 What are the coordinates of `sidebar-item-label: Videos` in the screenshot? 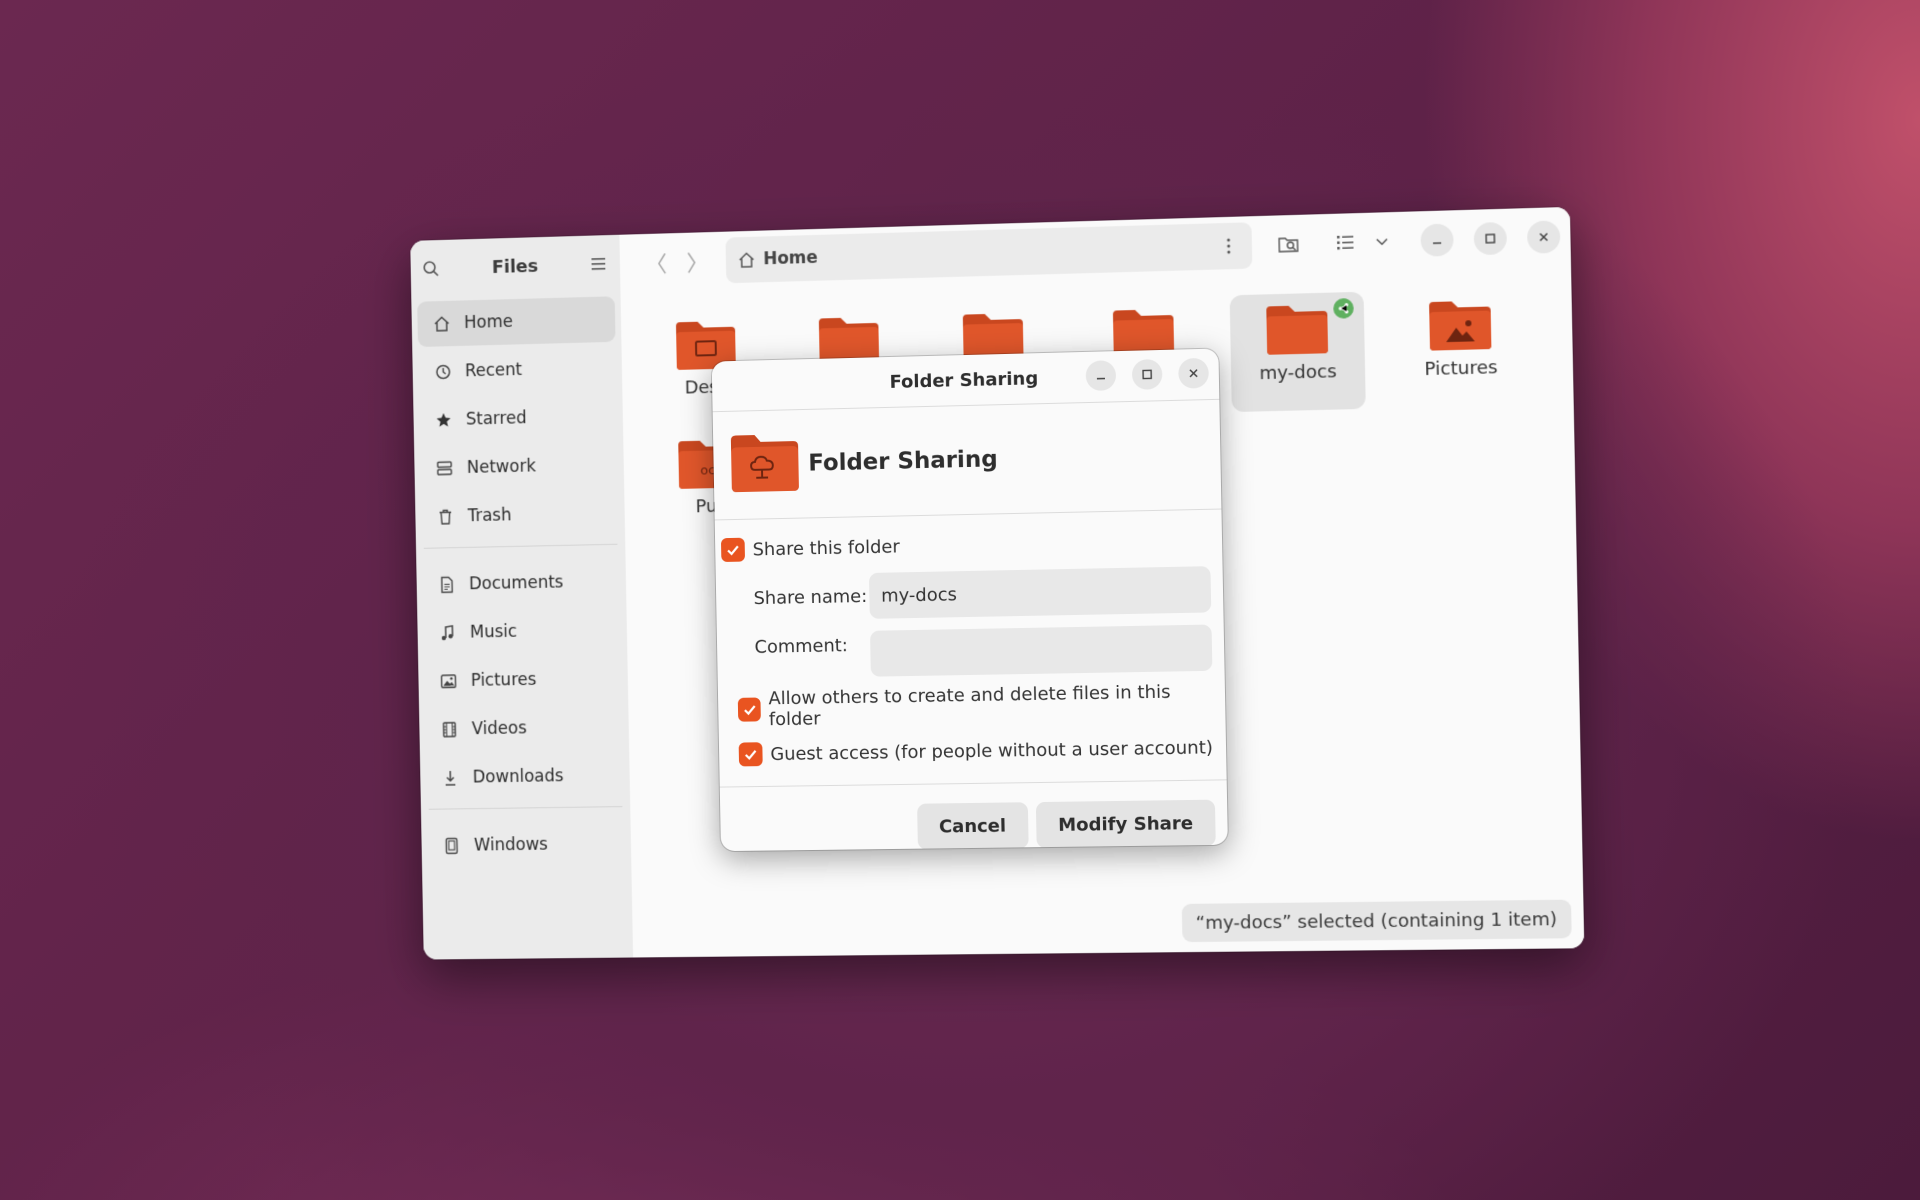 It's located at (499, 729).